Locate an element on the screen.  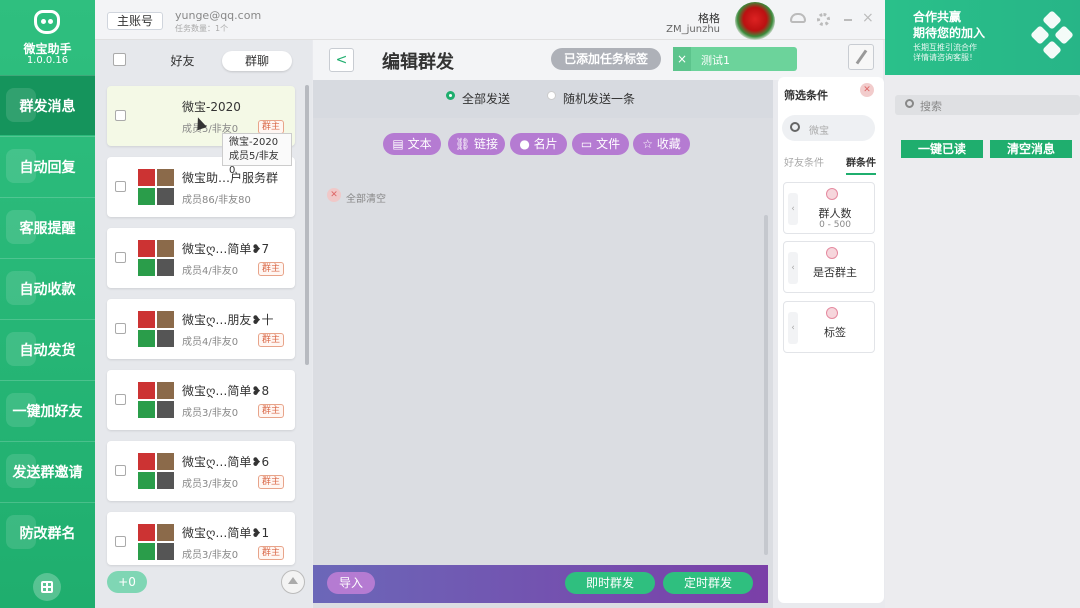
nav-item-group-send: 群发消息 is located at coordinates (47, 105).